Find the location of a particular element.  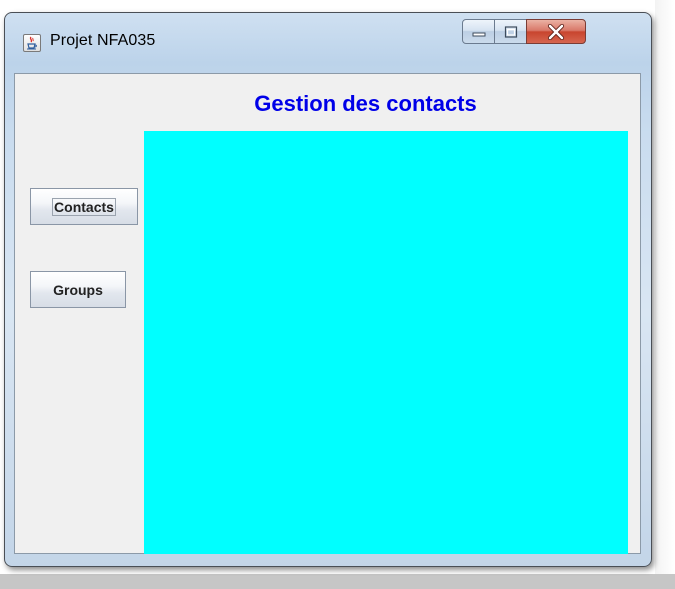

screen-bottom-strip is located at coordinates (337, 581).